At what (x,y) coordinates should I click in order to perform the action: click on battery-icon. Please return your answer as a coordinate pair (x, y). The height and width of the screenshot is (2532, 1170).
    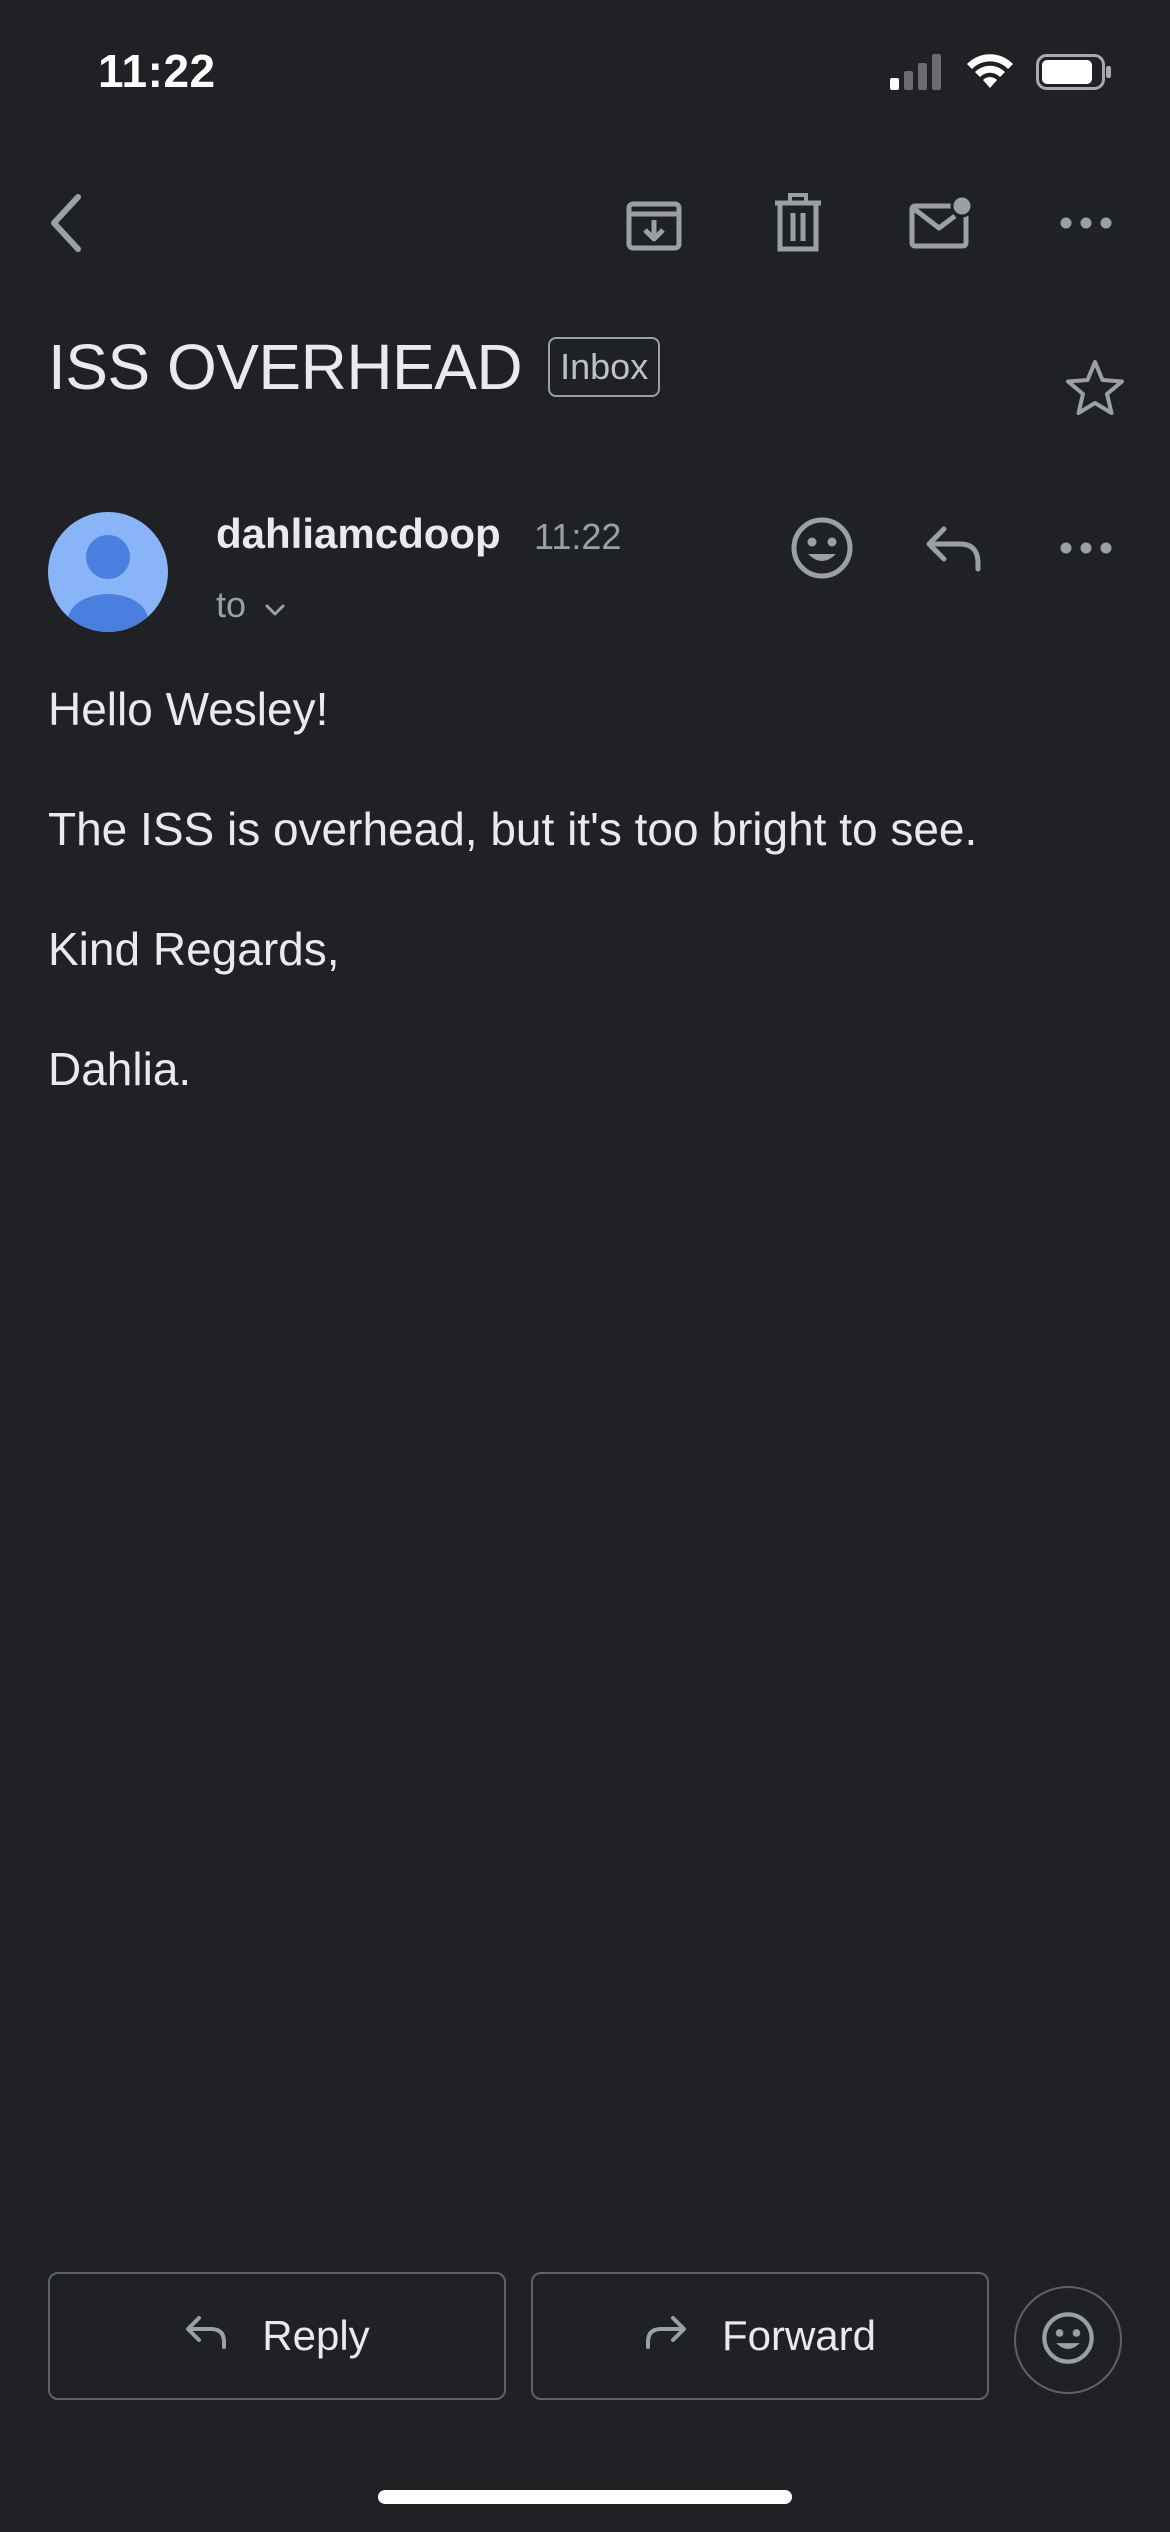
    Looking at the image, I should click on (1074, 74).